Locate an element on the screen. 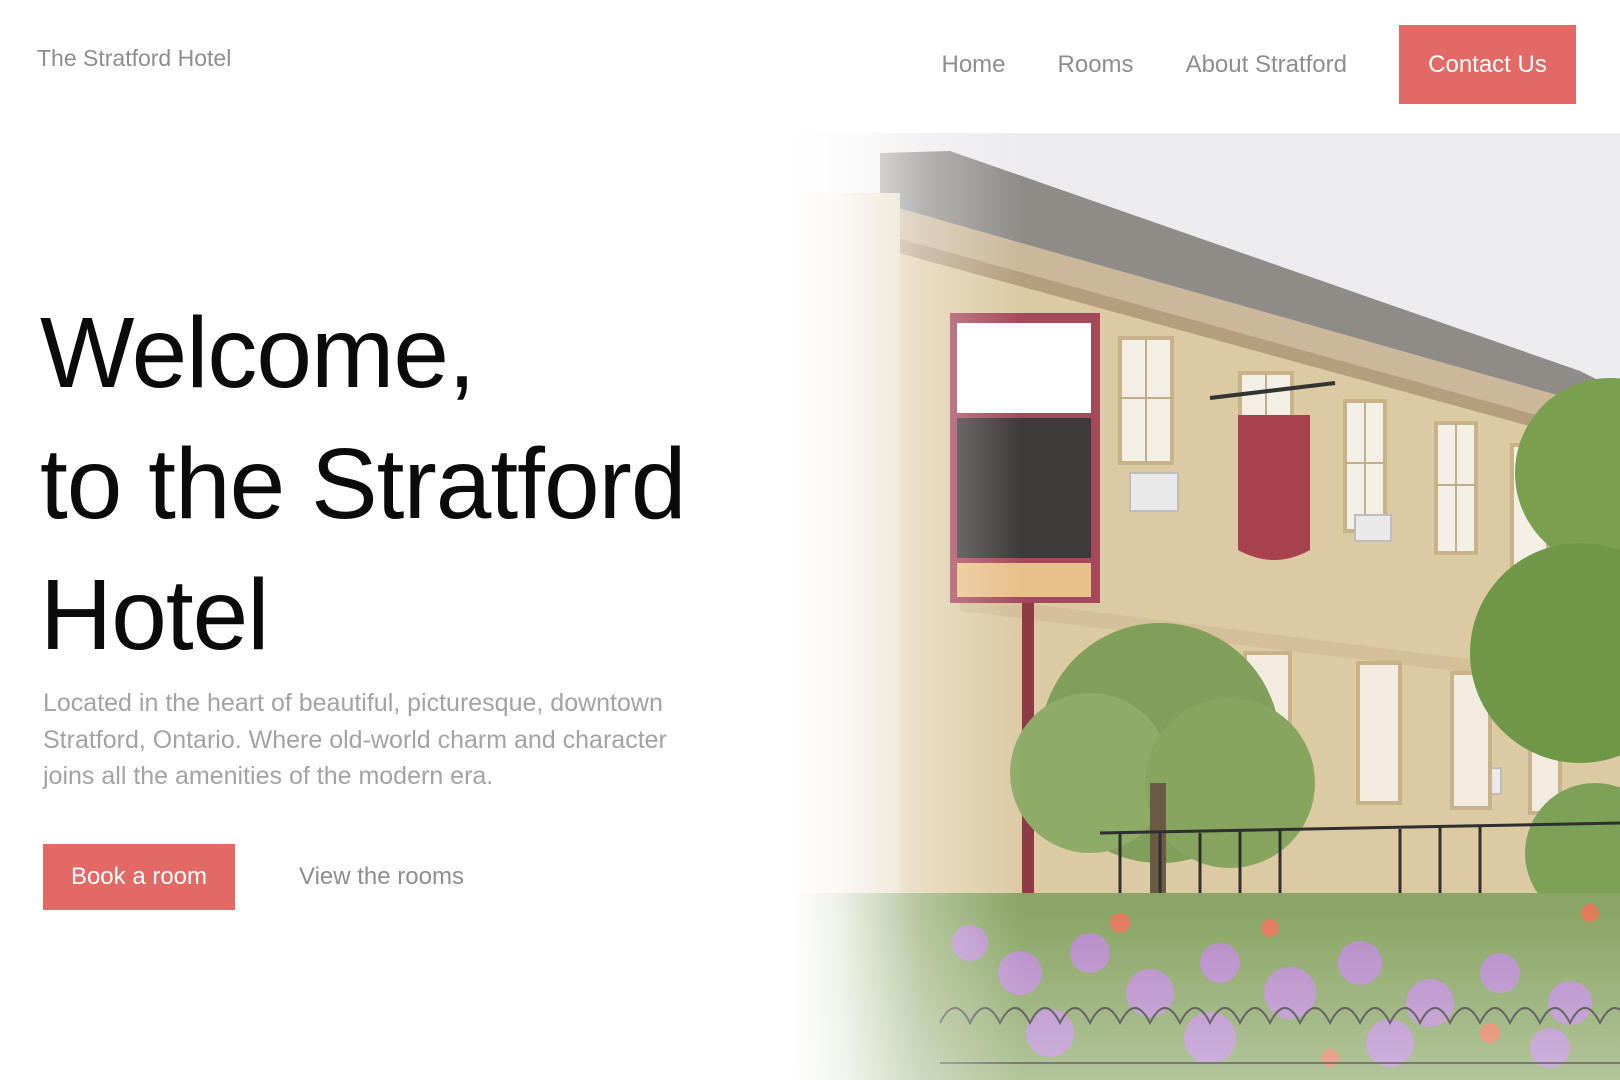 This screenshot has width=1620, height=1080. book-room-button: Book a room is located at coordinates (139, 877).